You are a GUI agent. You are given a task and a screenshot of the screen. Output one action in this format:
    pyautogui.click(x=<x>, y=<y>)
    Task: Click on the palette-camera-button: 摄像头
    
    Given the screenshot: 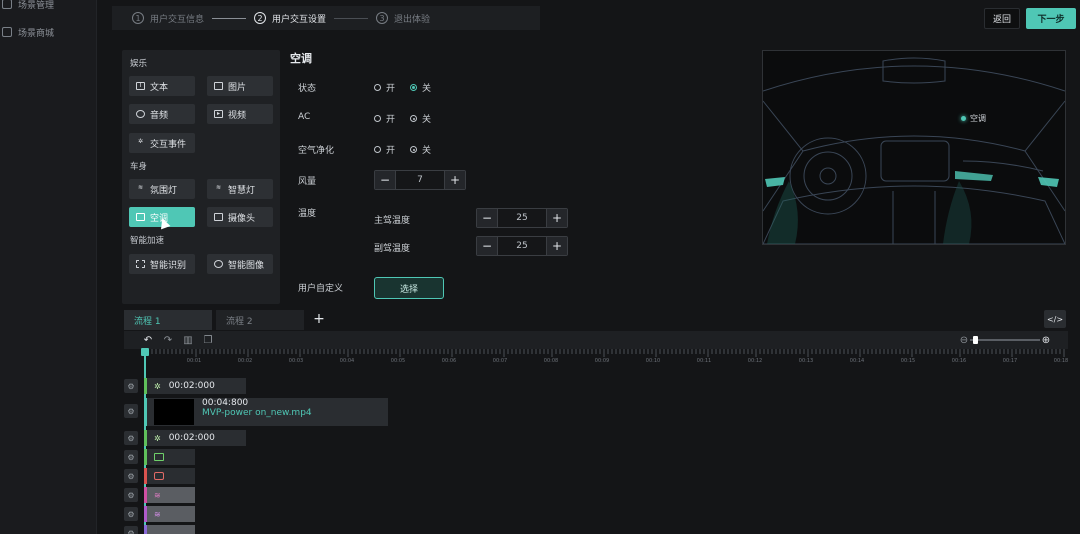 What is the action you would take?
    pyautogui.click(x=240, y=217)
    